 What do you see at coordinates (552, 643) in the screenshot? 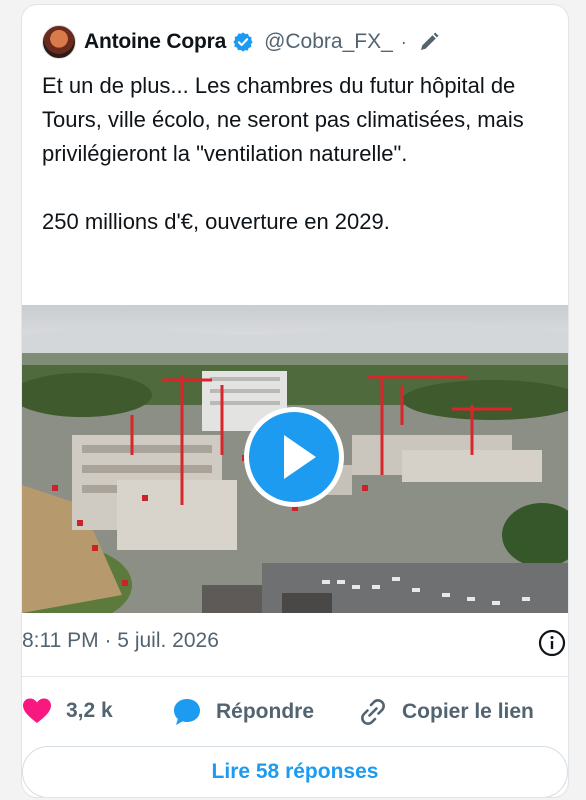
I see `info-icon` at bounding box center [552, 643].